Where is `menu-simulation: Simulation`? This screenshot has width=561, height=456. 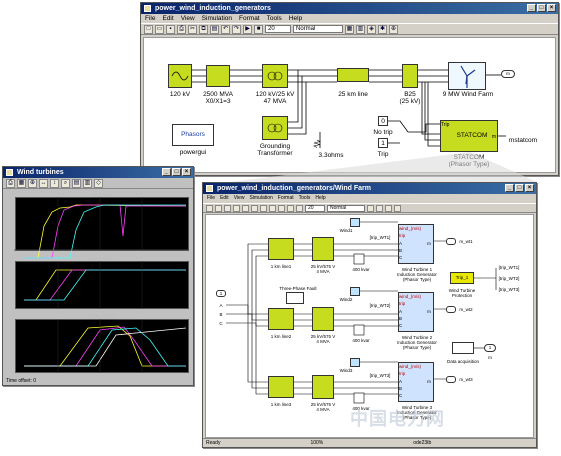
menu-simulation: Simulation is located at coordinates (217, 18).